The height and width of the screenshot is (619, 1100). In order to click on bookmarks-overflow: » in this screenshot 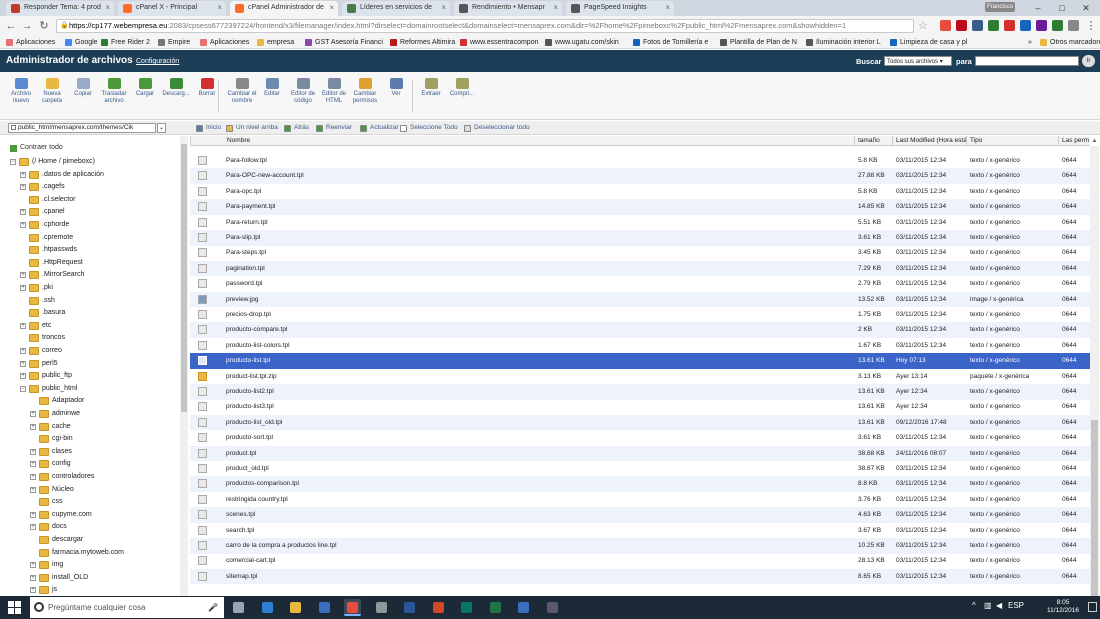, I will do `click(1030, 42)`.